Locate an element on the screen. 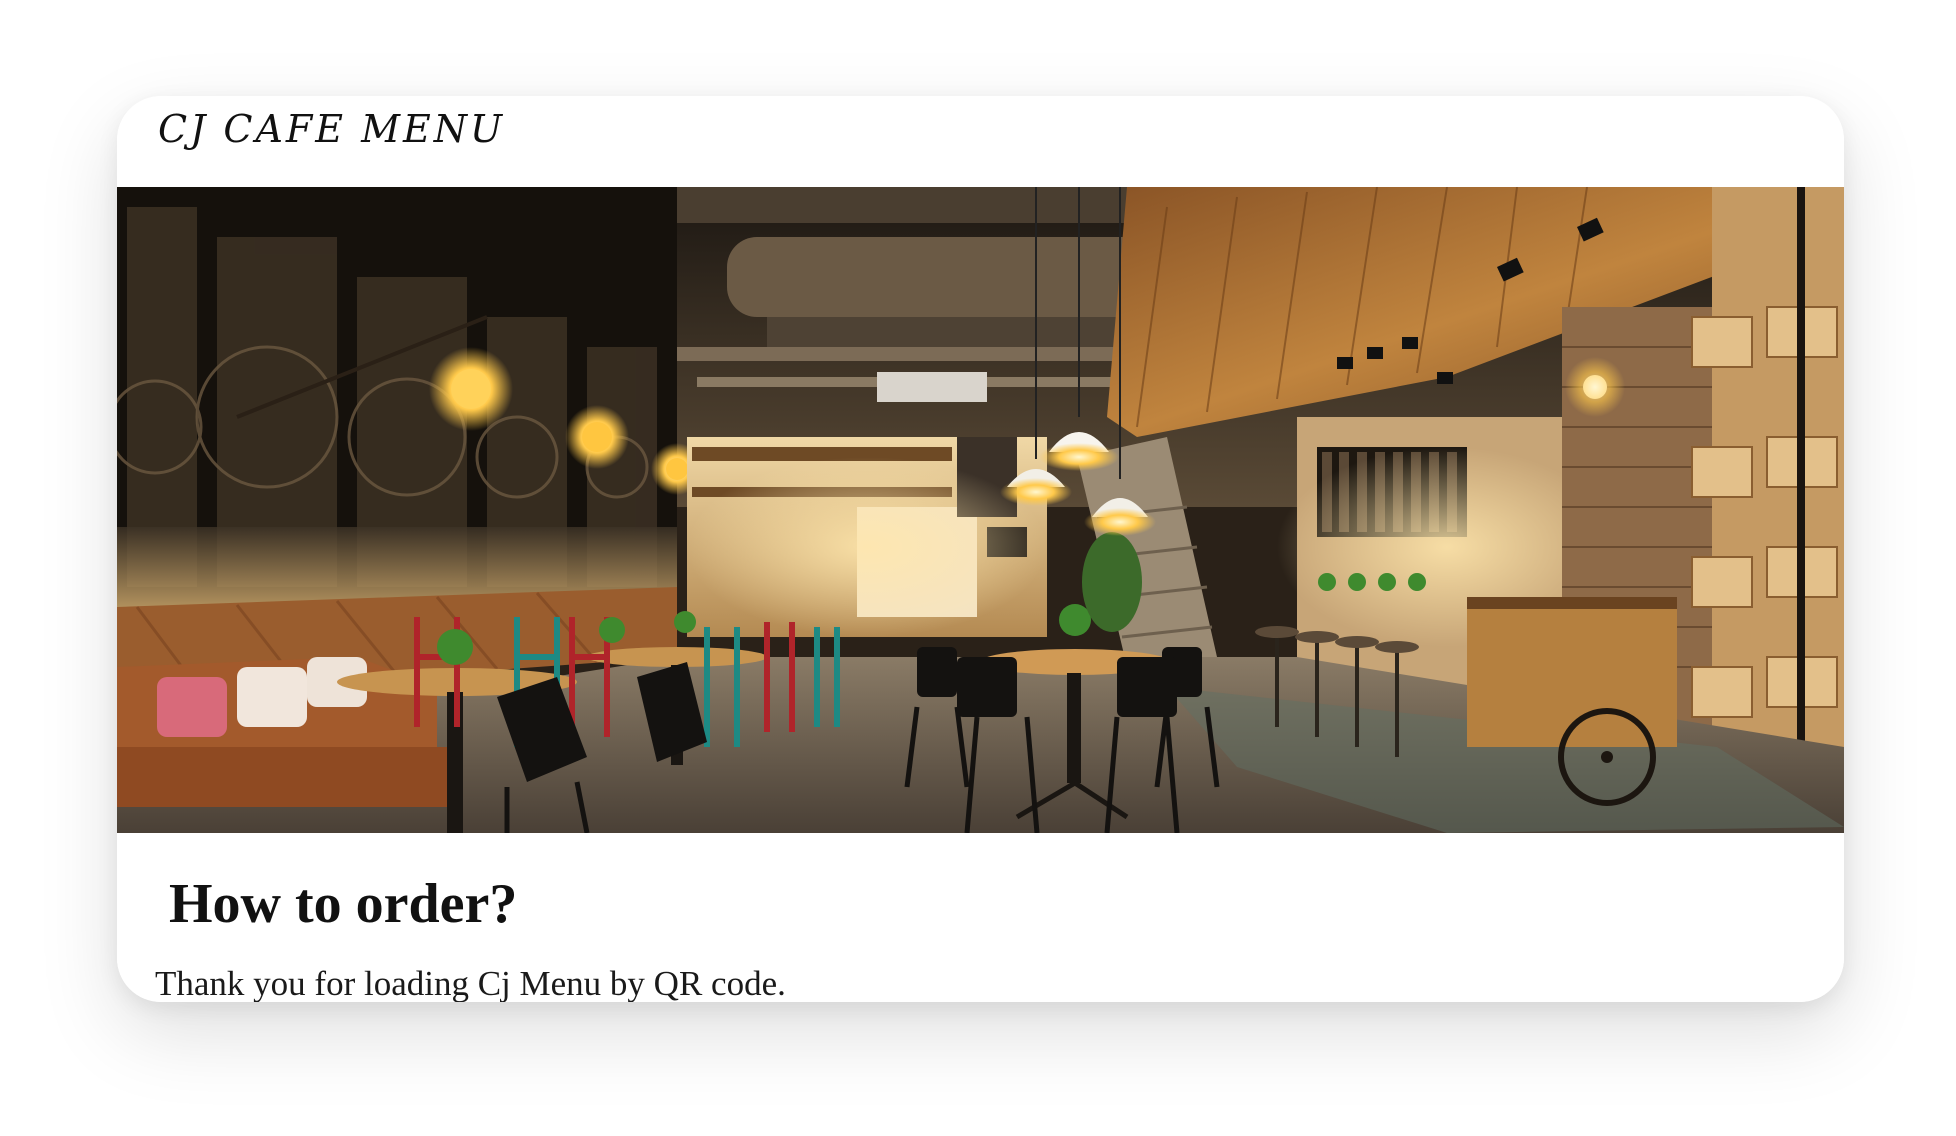 The image size is (1956, 1136). app-header: CJ CAFE MENU is located at coordinates (980, 141).